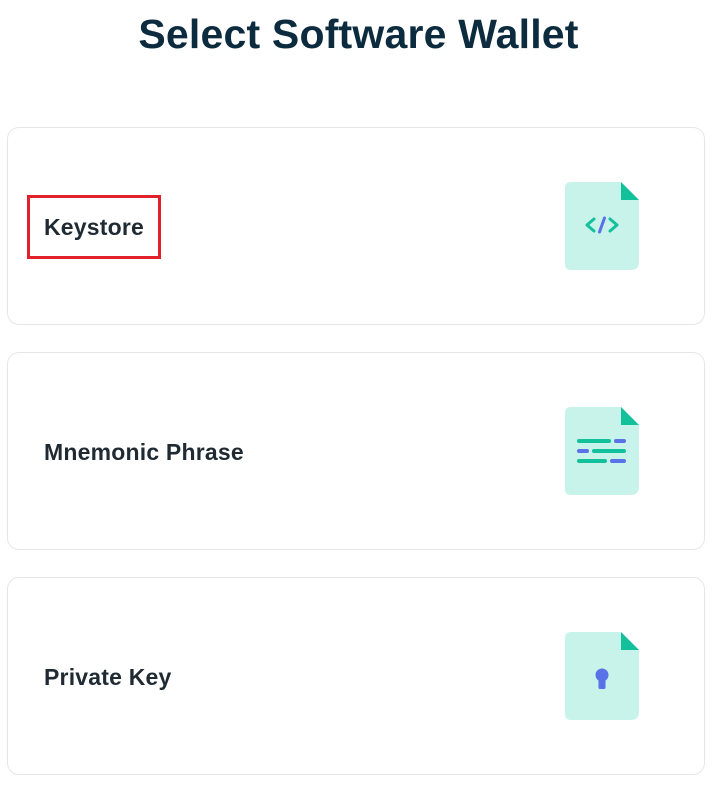 Image resolution: width=717 pixels, height=792 pixels. Describe the element at coordinates (94, 227) in the screenshot. I see `highlight-box` at that location.